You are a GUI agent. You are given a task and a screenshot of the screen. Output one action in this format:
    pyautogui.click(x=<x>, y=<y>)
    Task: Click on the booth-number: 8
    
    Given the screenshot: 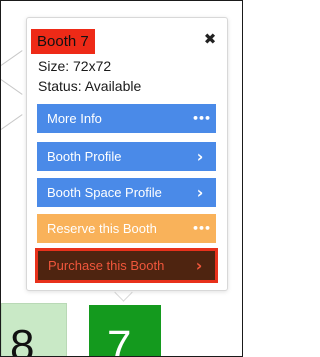 What is the action you would take?
    pyautogui.click(x=22, y=339)
    